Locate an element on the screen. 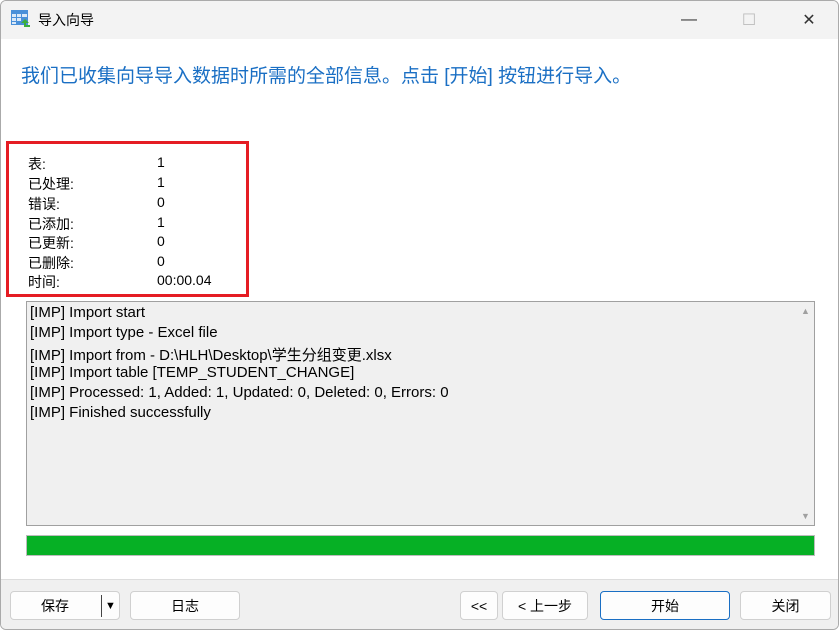  stat-row: 已更新: 0 is located at coordinates (96, 243).